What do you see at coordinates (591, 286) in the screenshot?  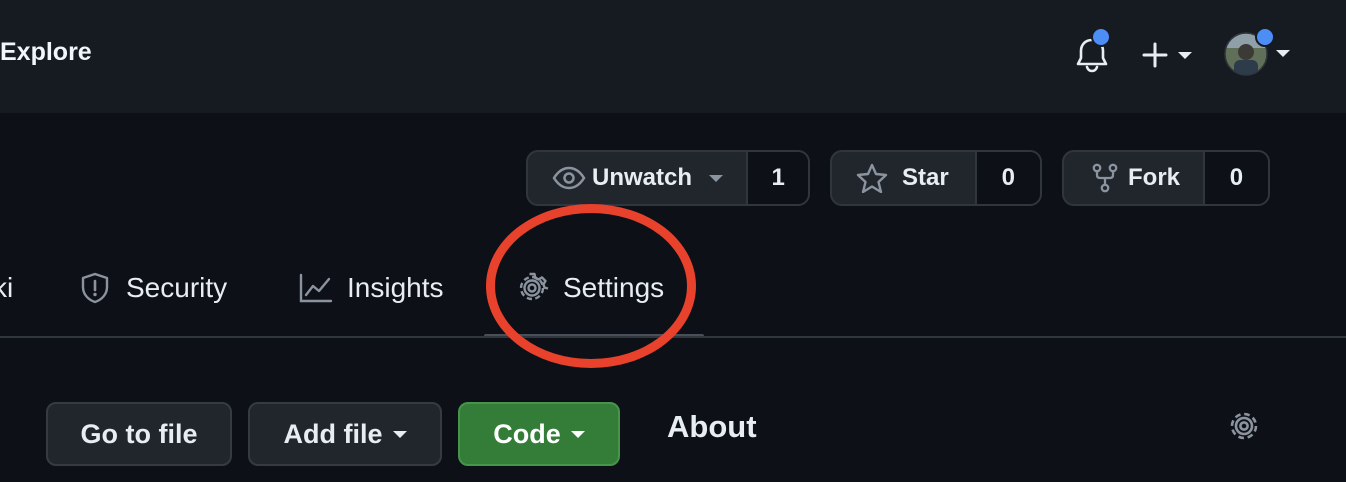 I see `settings-annotation-ellipse` at bounding box center [591, 286].